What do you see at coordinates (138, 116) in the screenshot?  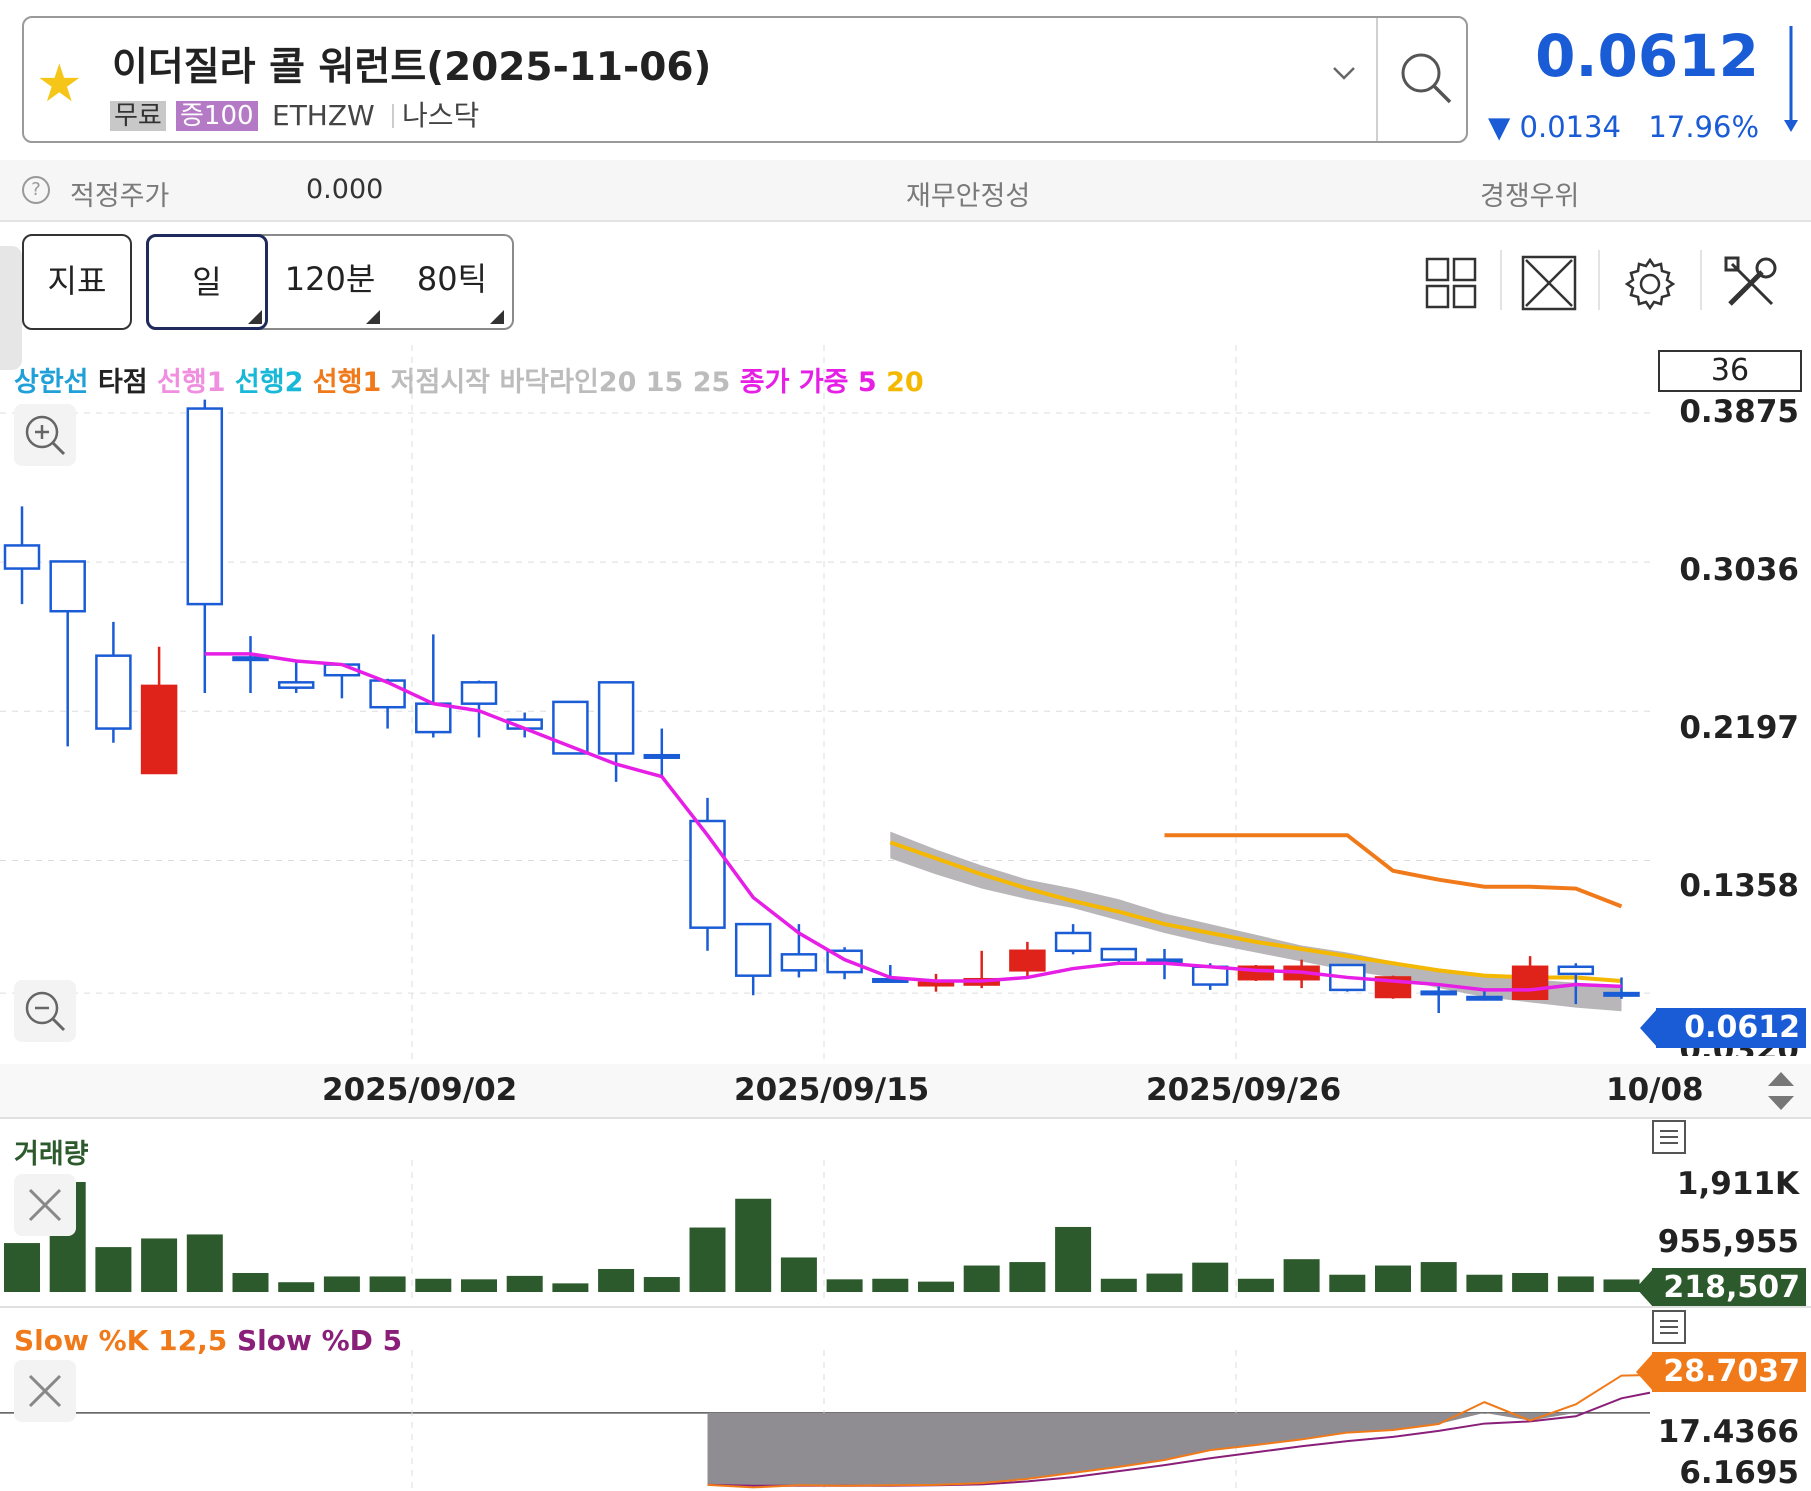 I see `free-badge: 무료` at bounding box center [138, 116].